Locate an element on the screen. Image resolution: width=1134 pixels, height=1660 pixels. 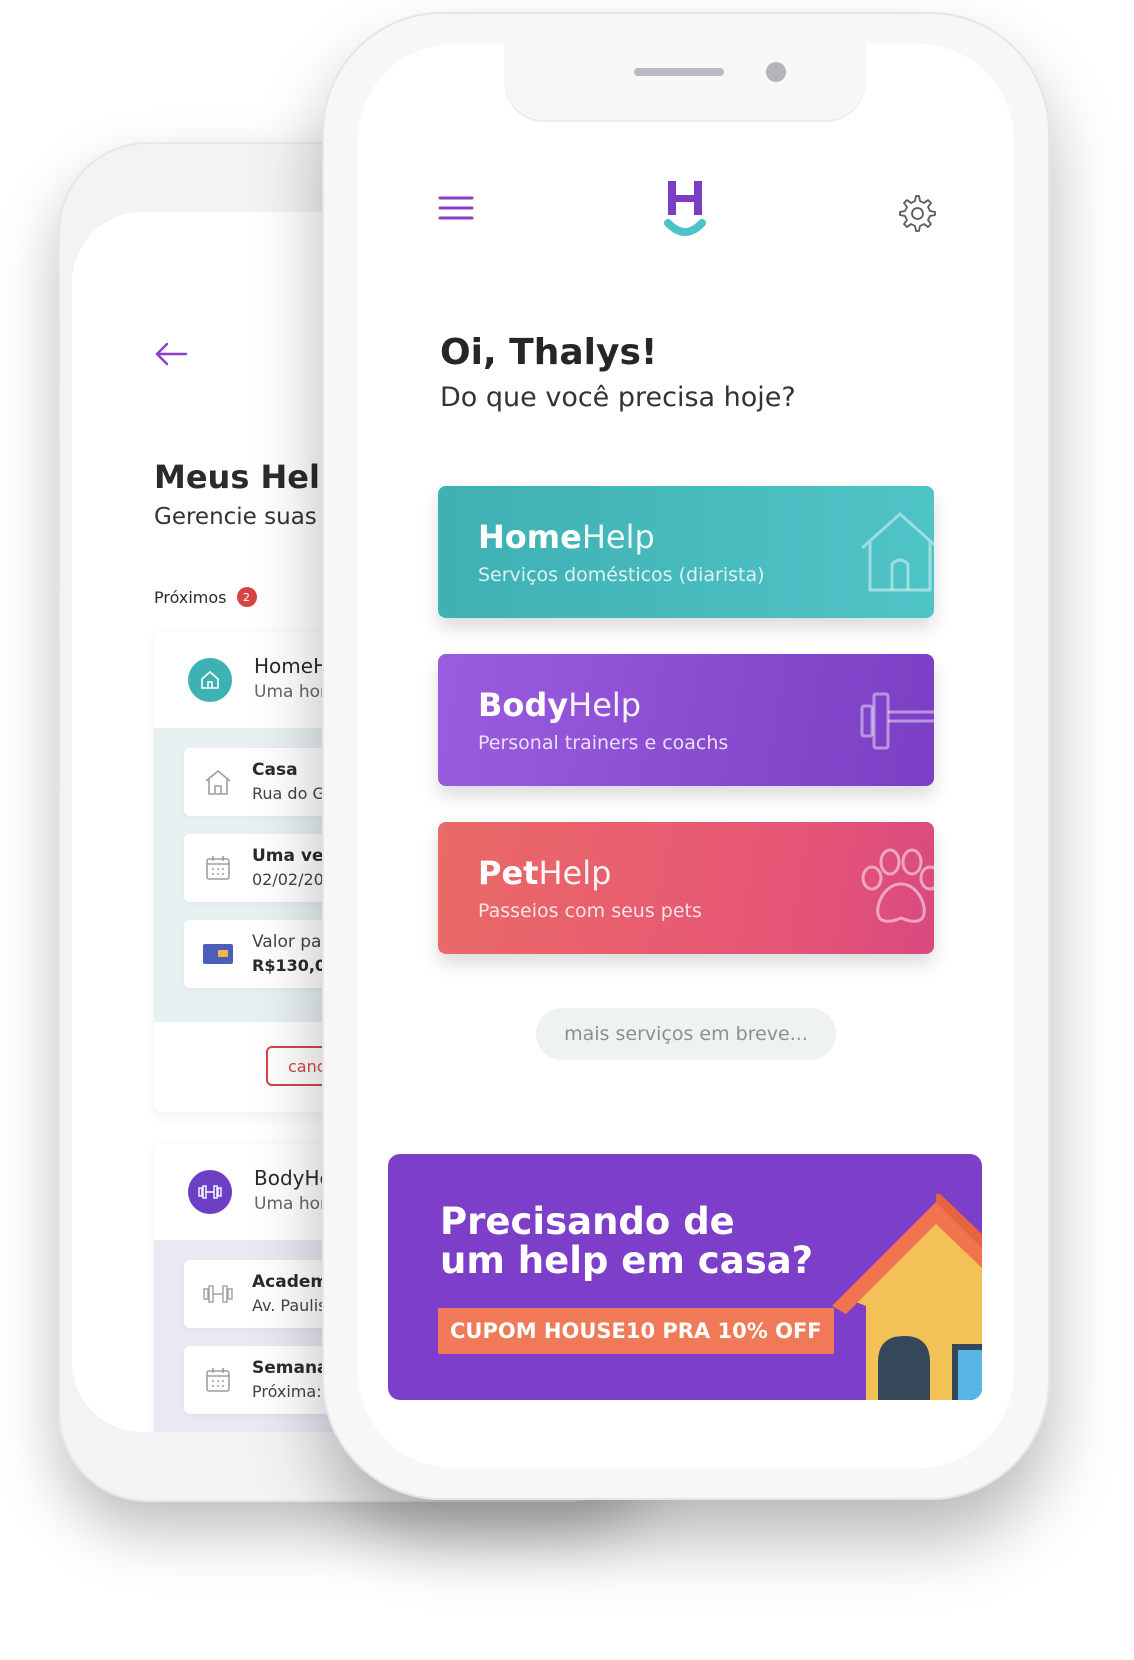
gym-address: Av. Paulist is located at coordinates (292, 1305).